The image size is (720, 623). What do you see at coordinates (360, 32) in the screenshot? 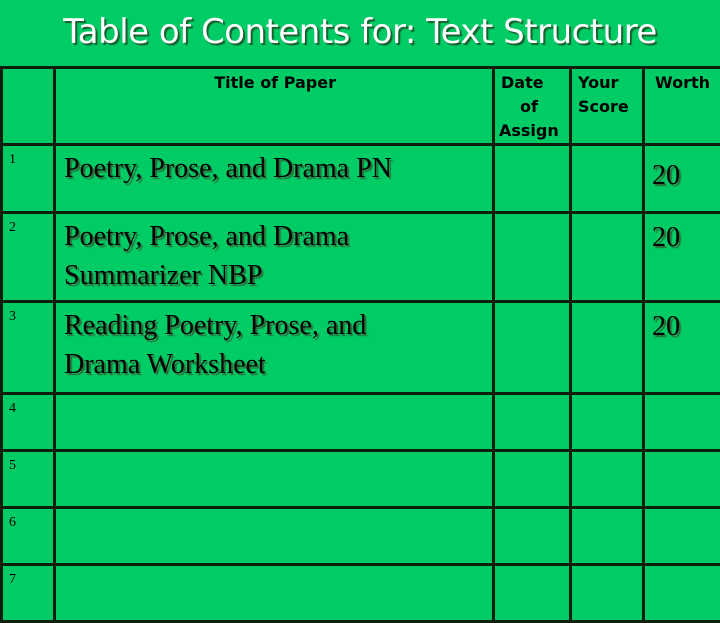
I see `page-title: Table of Contents for: Text Structure` at bounding box center [360, 32].